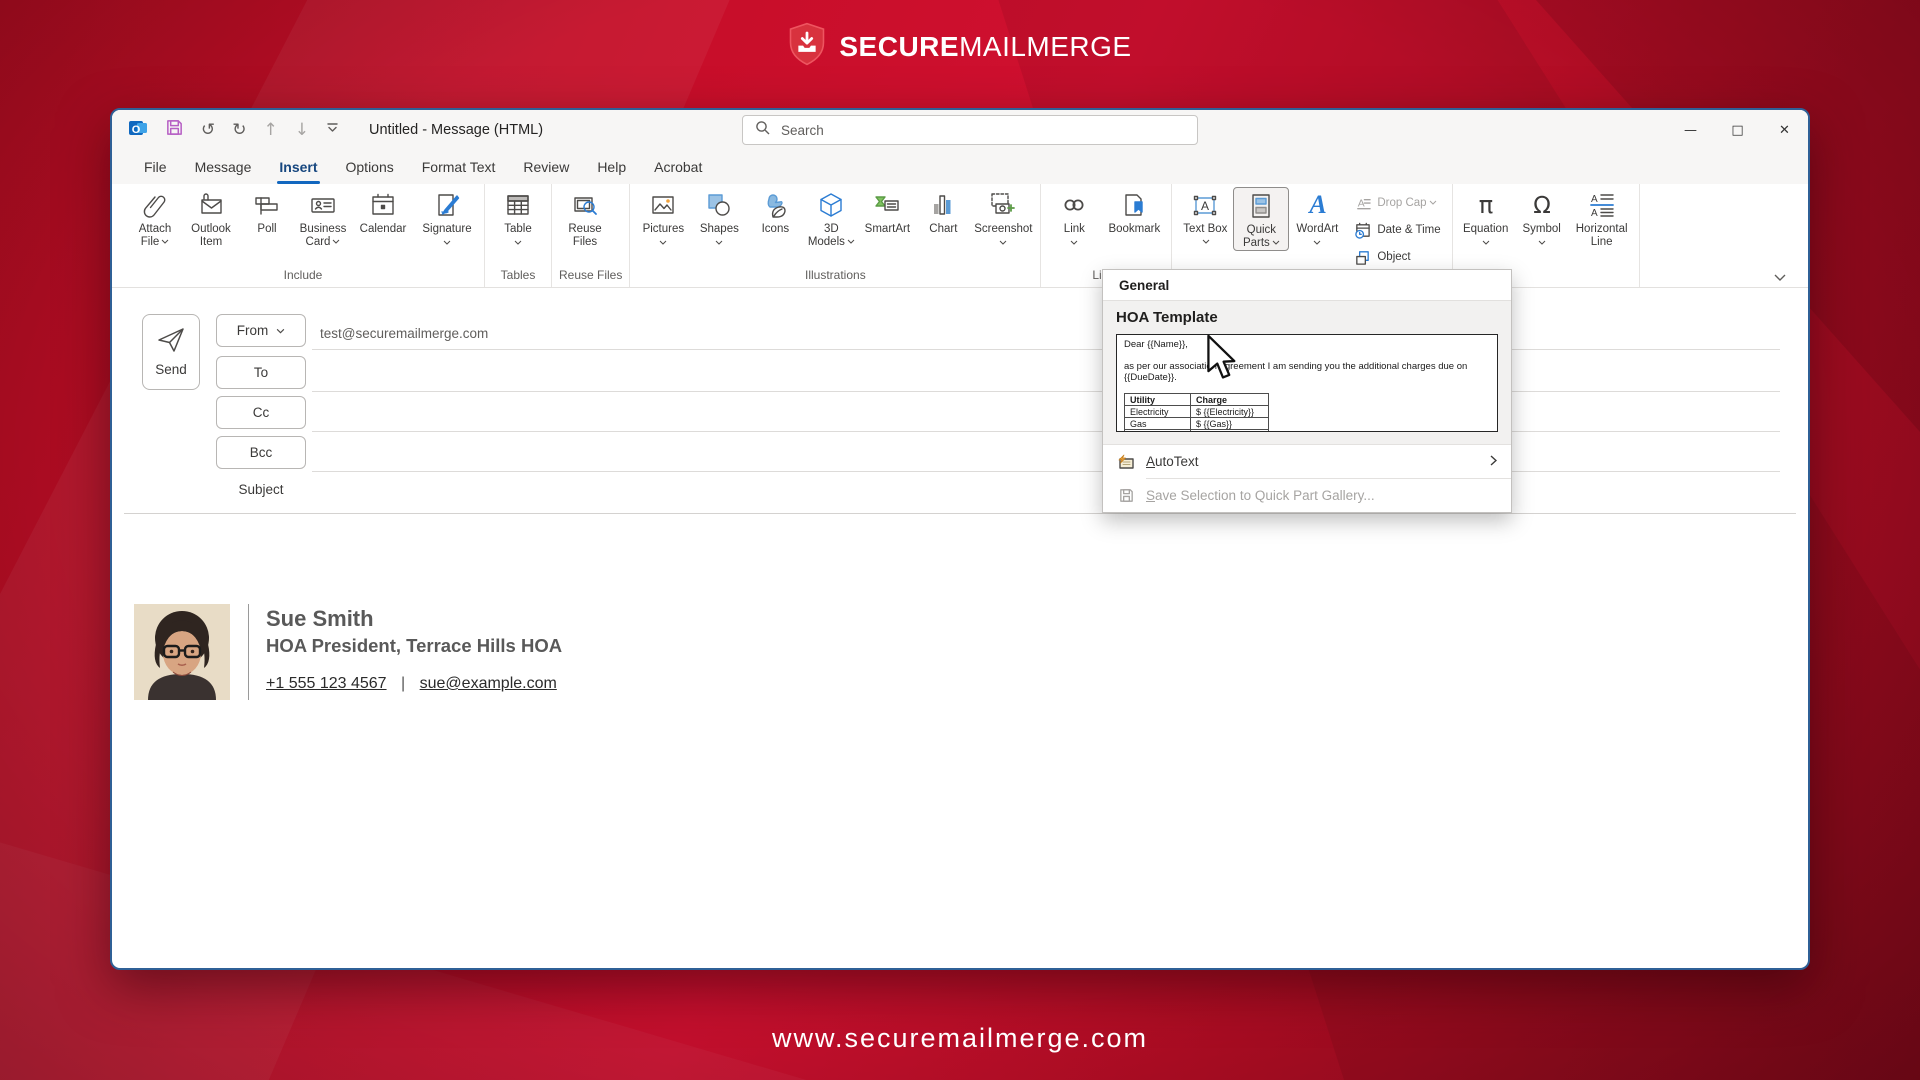 This screenshot has height=1080, width=1920. Describe the element at coordinates (223, 167) in the screenshot. I see `tab-message: Message` at that location.